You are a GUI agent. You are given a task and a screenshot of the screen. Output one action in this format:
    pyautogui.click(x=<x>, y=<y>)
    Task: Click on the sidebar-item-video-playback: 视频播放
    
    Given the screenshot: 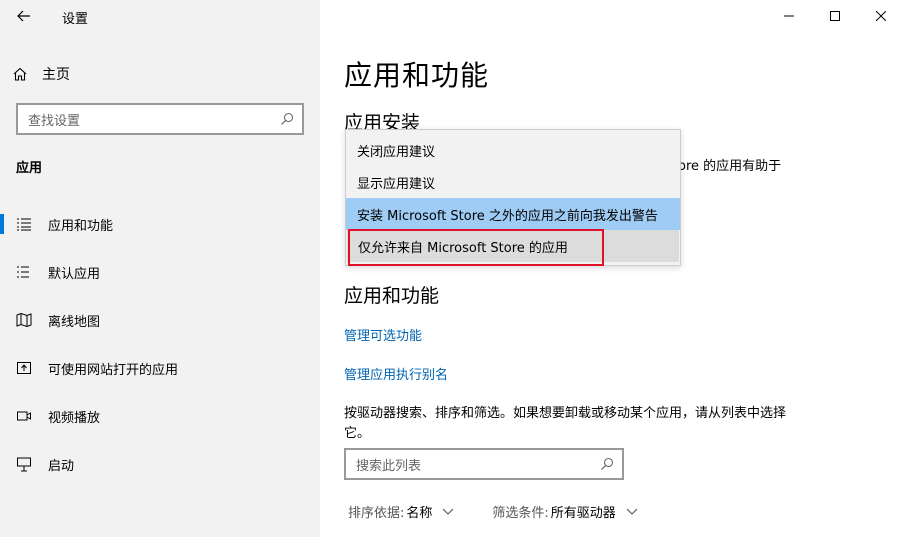 What is the action you would take?
    pyautogui.click(x=160, y=416)
    